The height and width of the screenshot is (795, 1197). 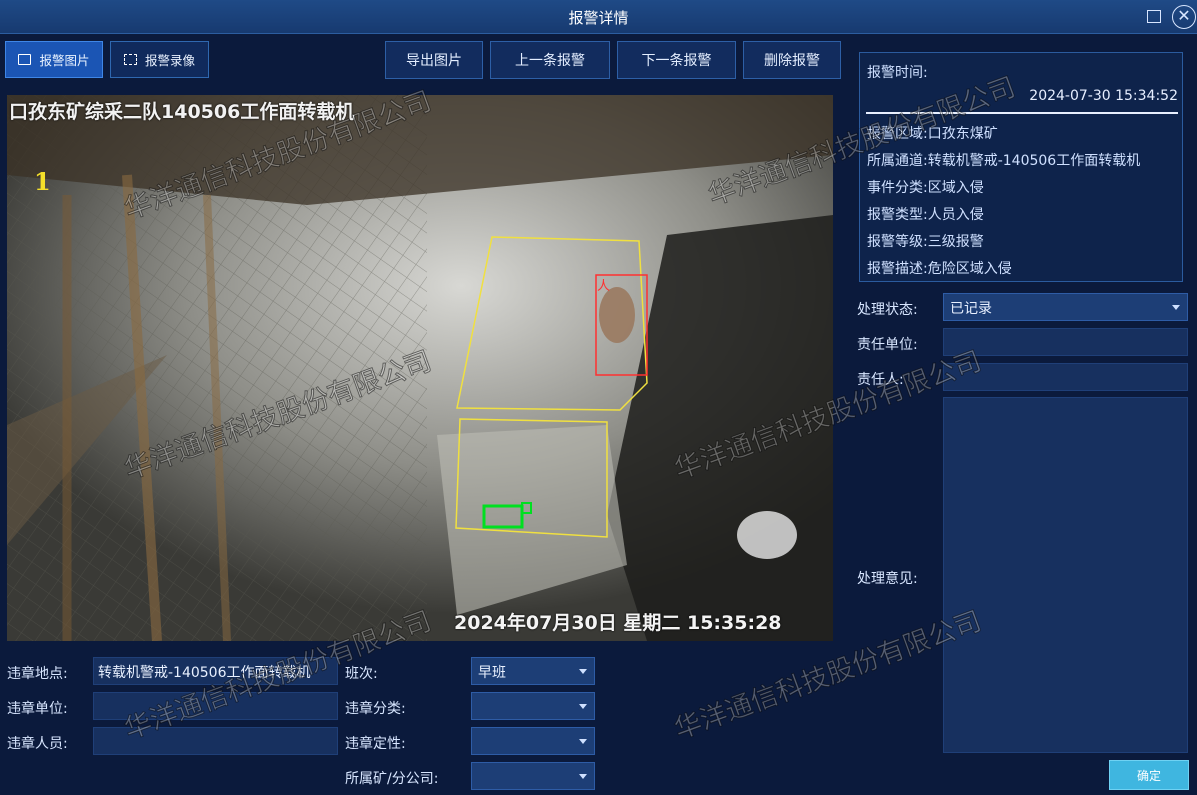 I want to click on opinion-textarea, so click(x=1065, y=575).